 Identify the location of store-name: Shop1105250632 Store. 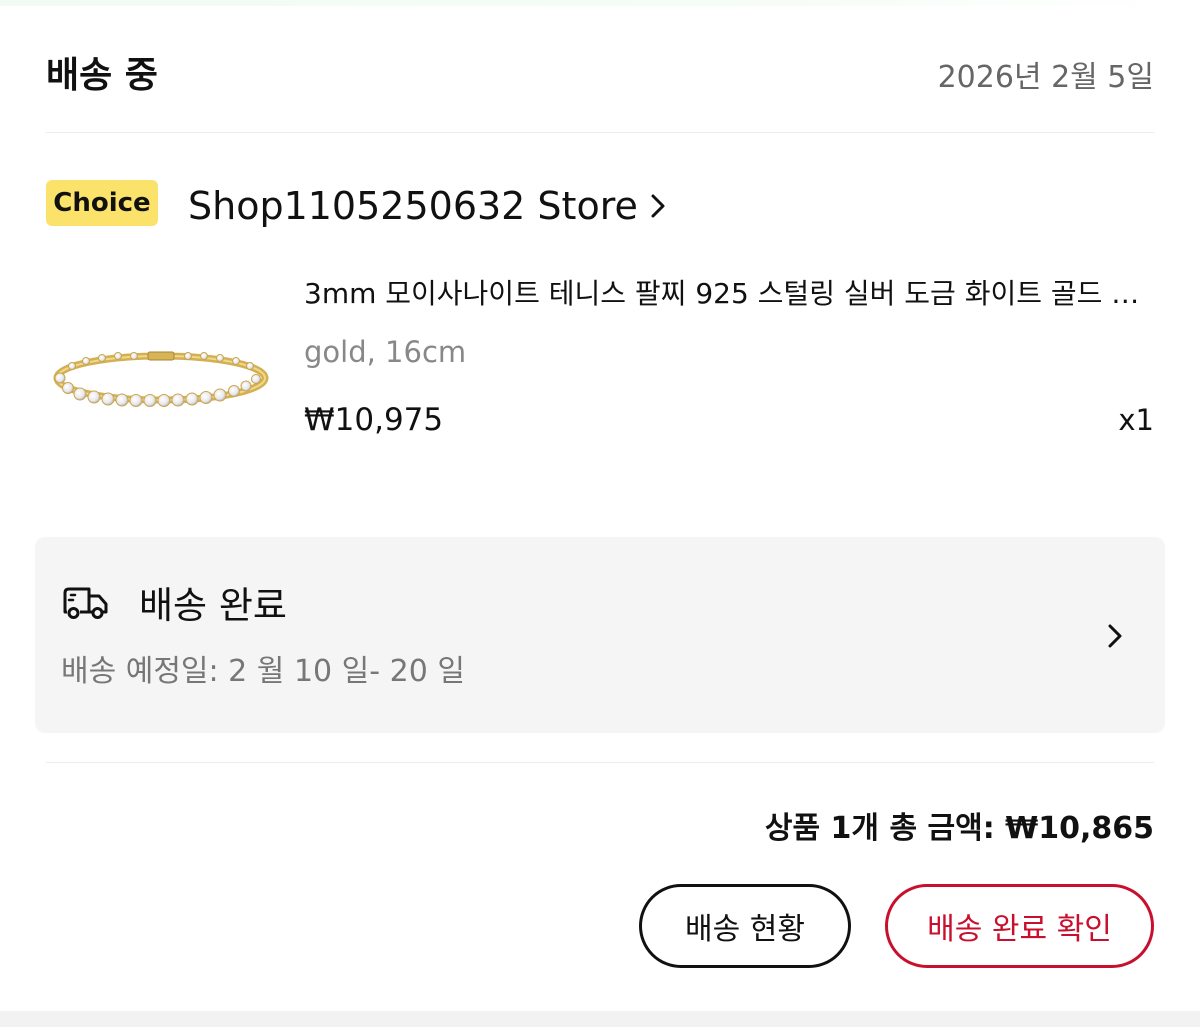
(413, 206).